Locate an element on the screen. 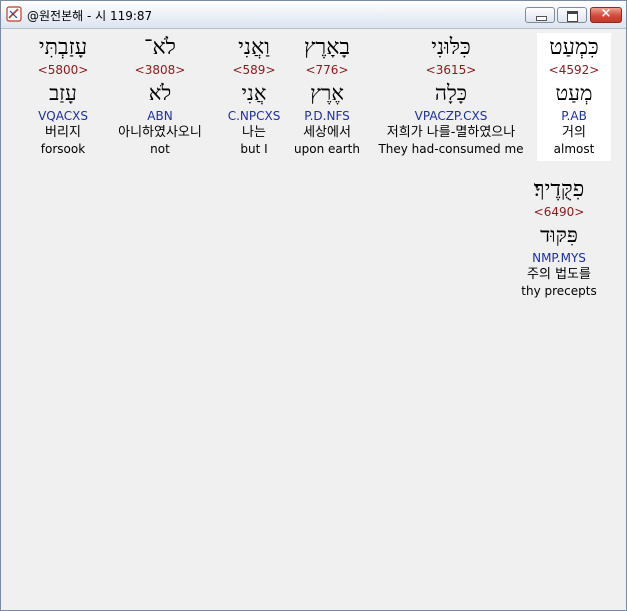 The height and width of the screenshot is (611, 627). english-gloss: but I is located at coordinates (254, 149).